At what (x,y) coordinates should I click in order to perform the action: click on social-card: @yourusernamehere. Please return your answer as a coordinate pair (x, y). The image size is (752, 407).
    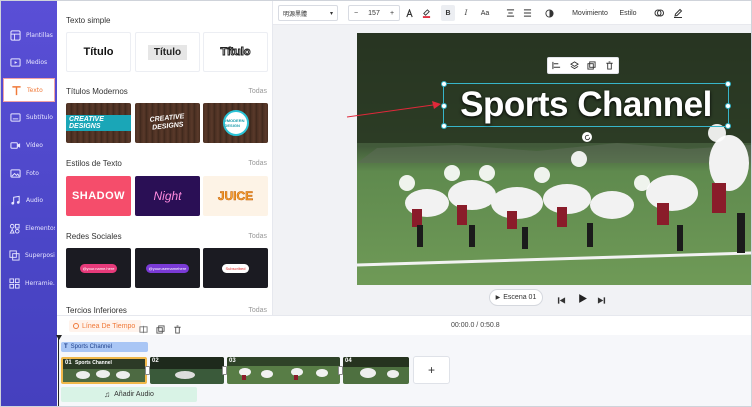
    Looking at the image, I should click on (167, 268).